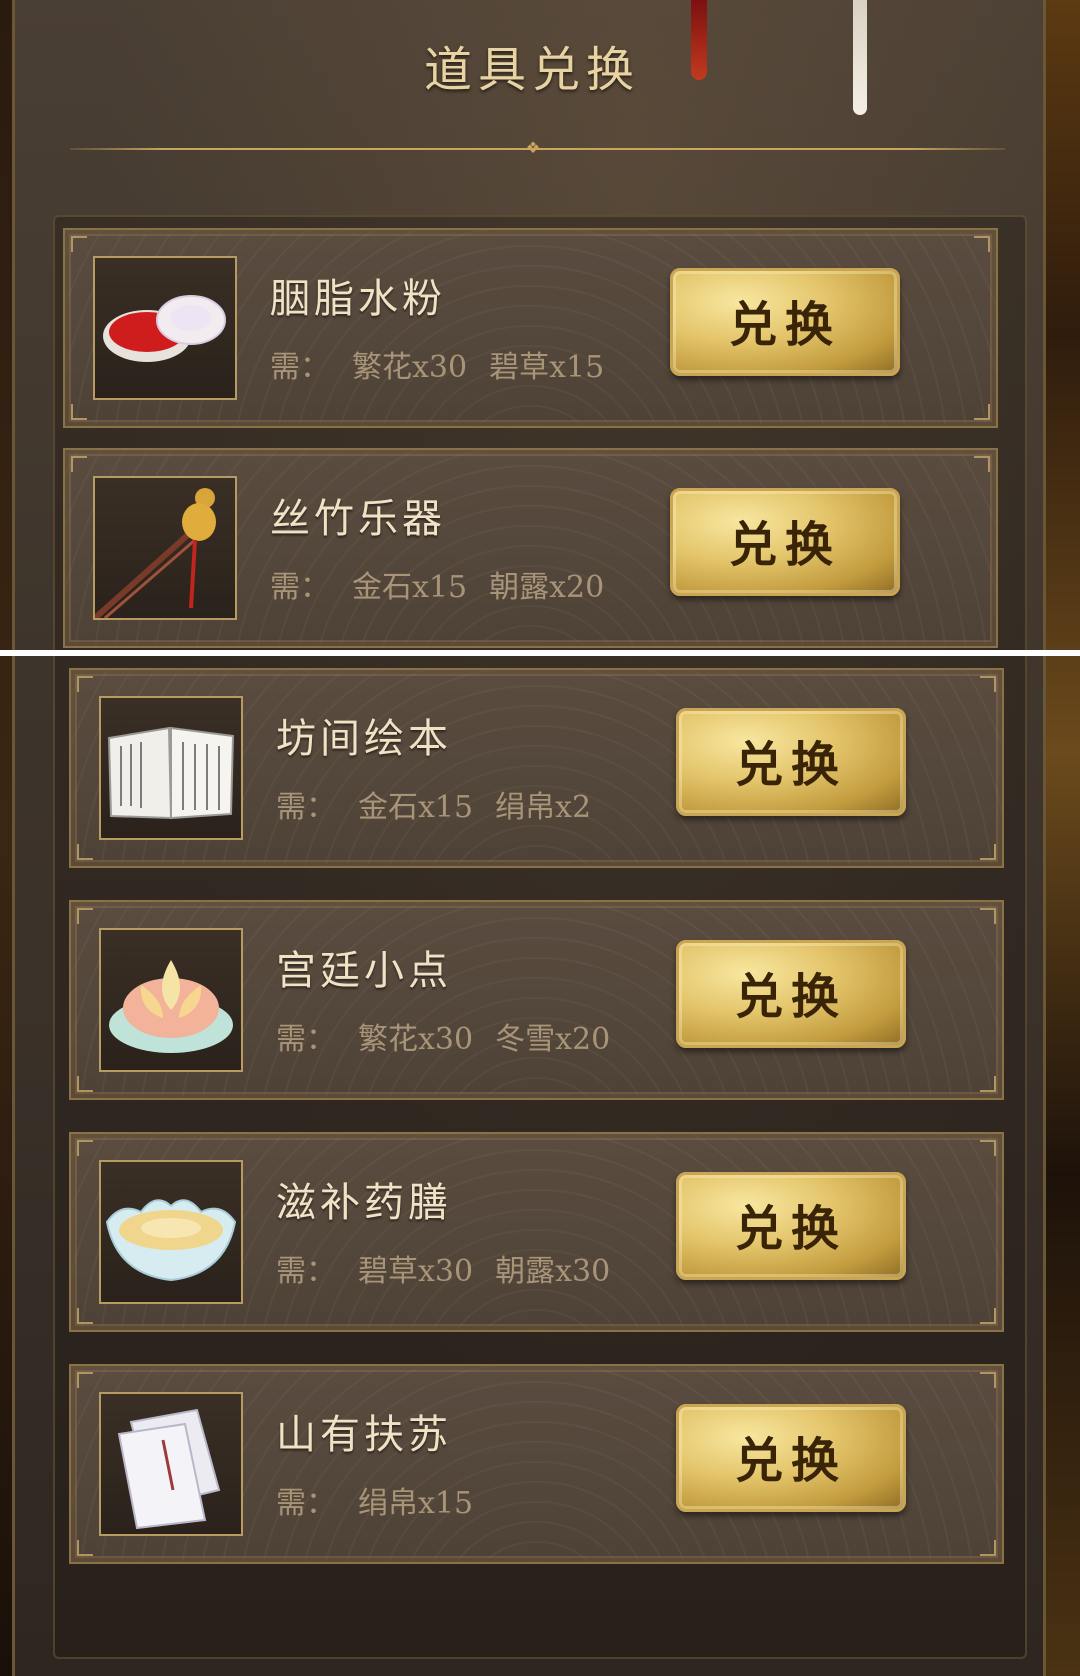  Describe the element at coordinates (358, 519) in the screenshot. I see `item-name: 丝竹乐器` at that location.